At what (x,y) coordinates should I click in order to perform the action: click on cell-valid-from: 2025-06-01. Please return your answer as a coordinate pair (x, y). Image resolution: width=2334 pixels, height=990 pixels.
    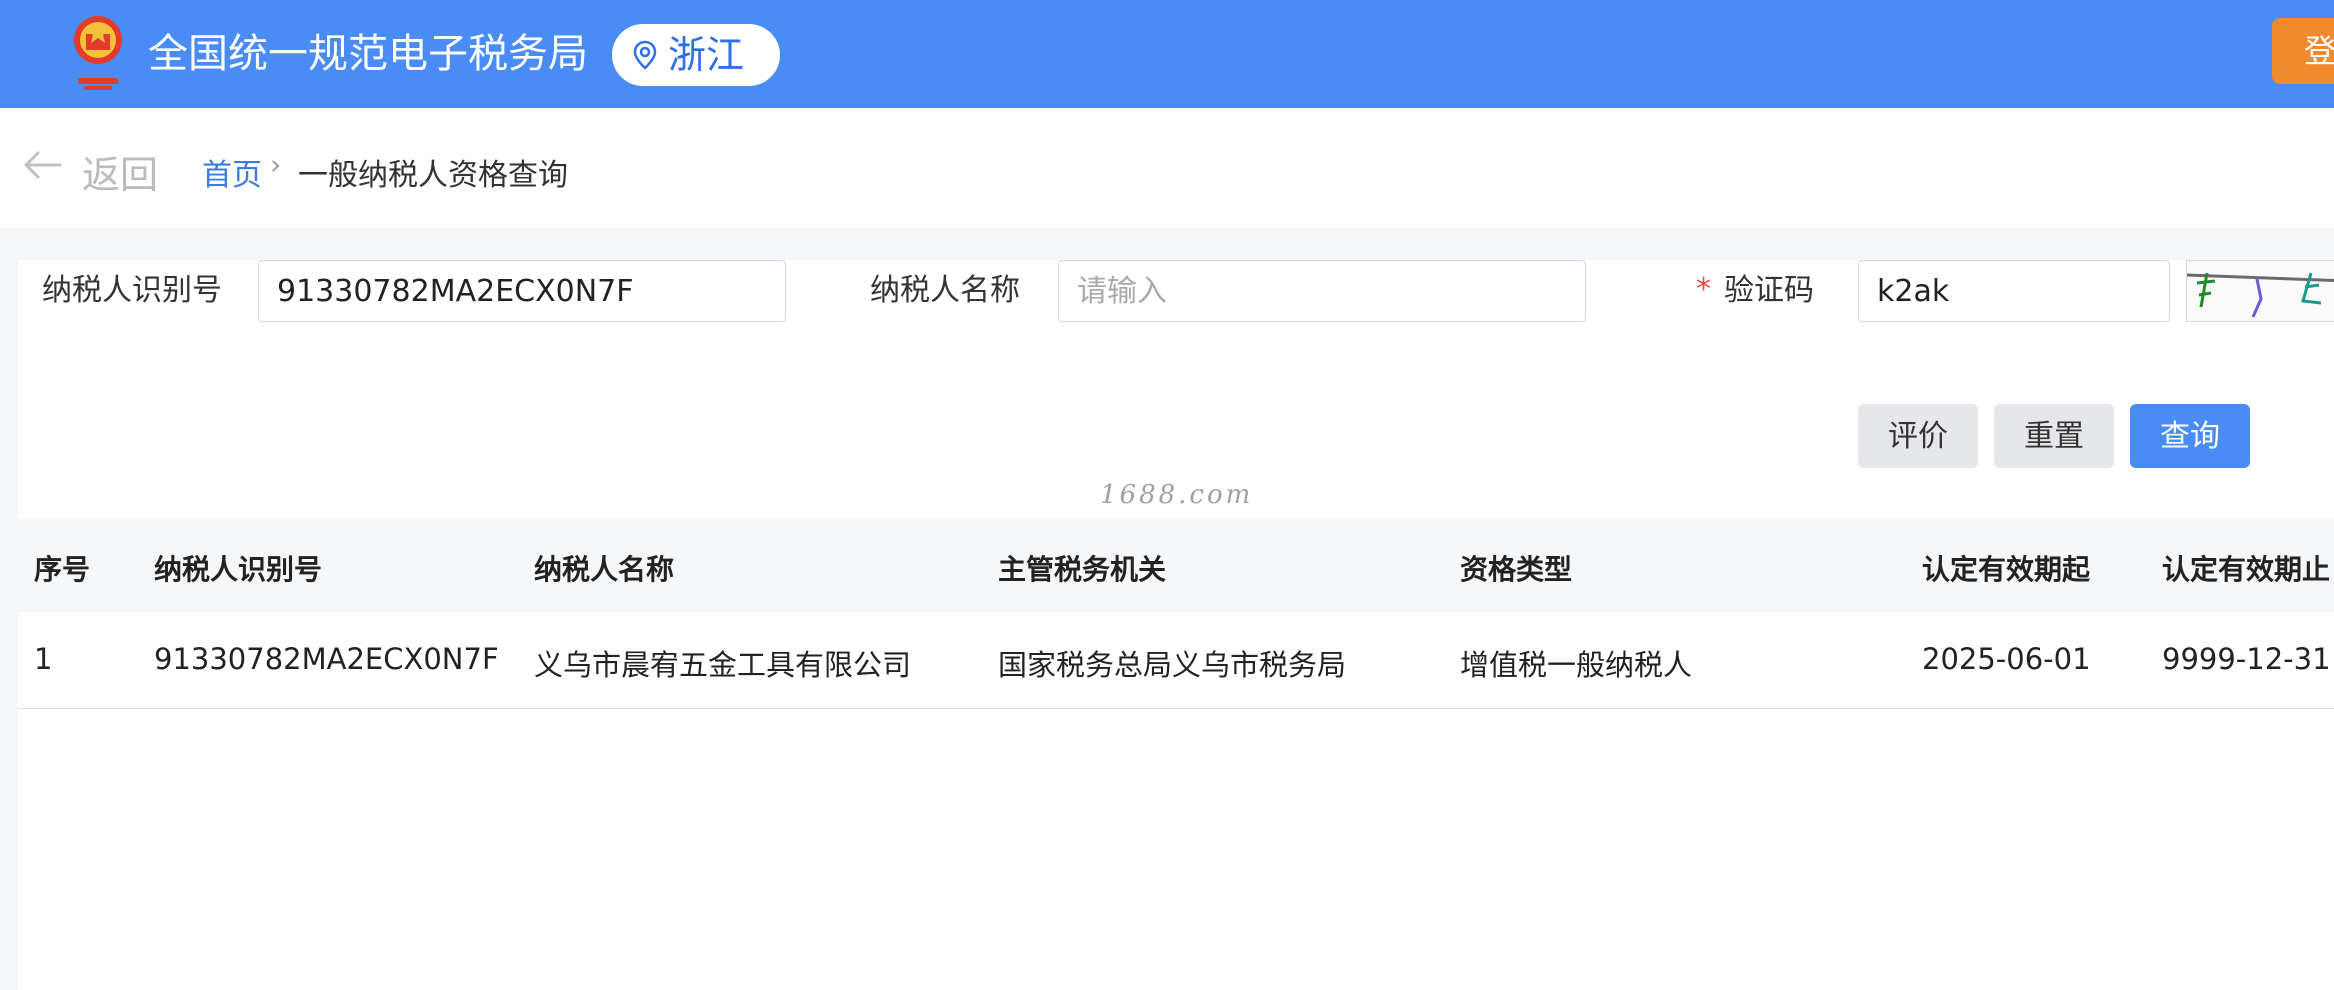
    Looking at the image, I should click on (2006, 659).